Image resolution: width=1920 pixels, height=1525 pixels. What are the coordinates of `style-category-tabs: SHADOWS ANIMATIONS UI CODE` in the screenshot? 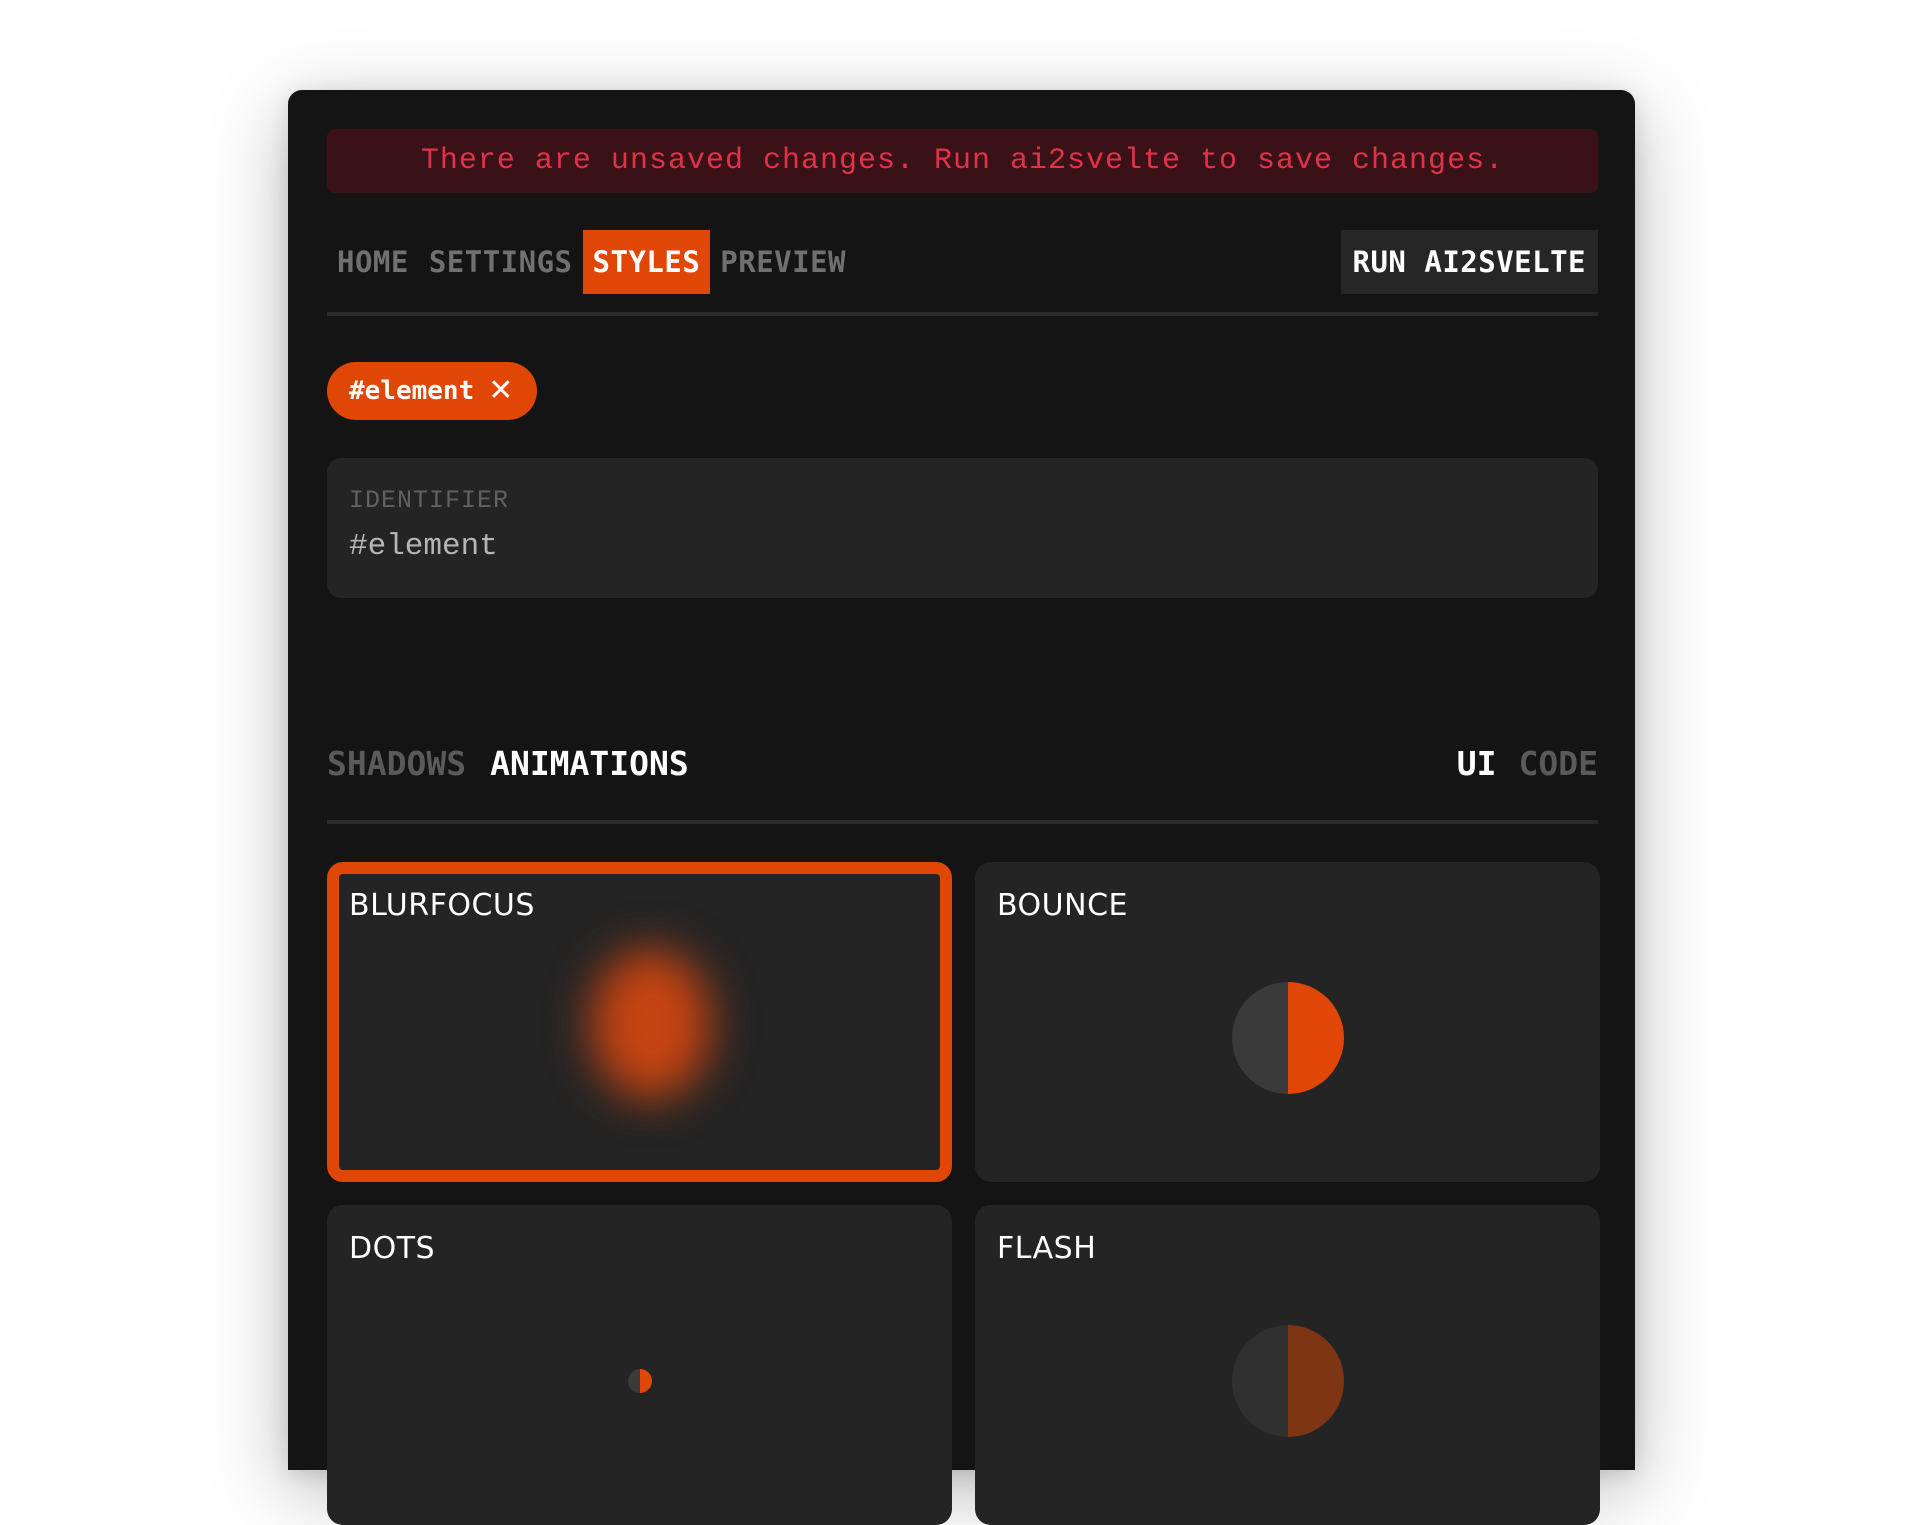 It's located at (962, 763).